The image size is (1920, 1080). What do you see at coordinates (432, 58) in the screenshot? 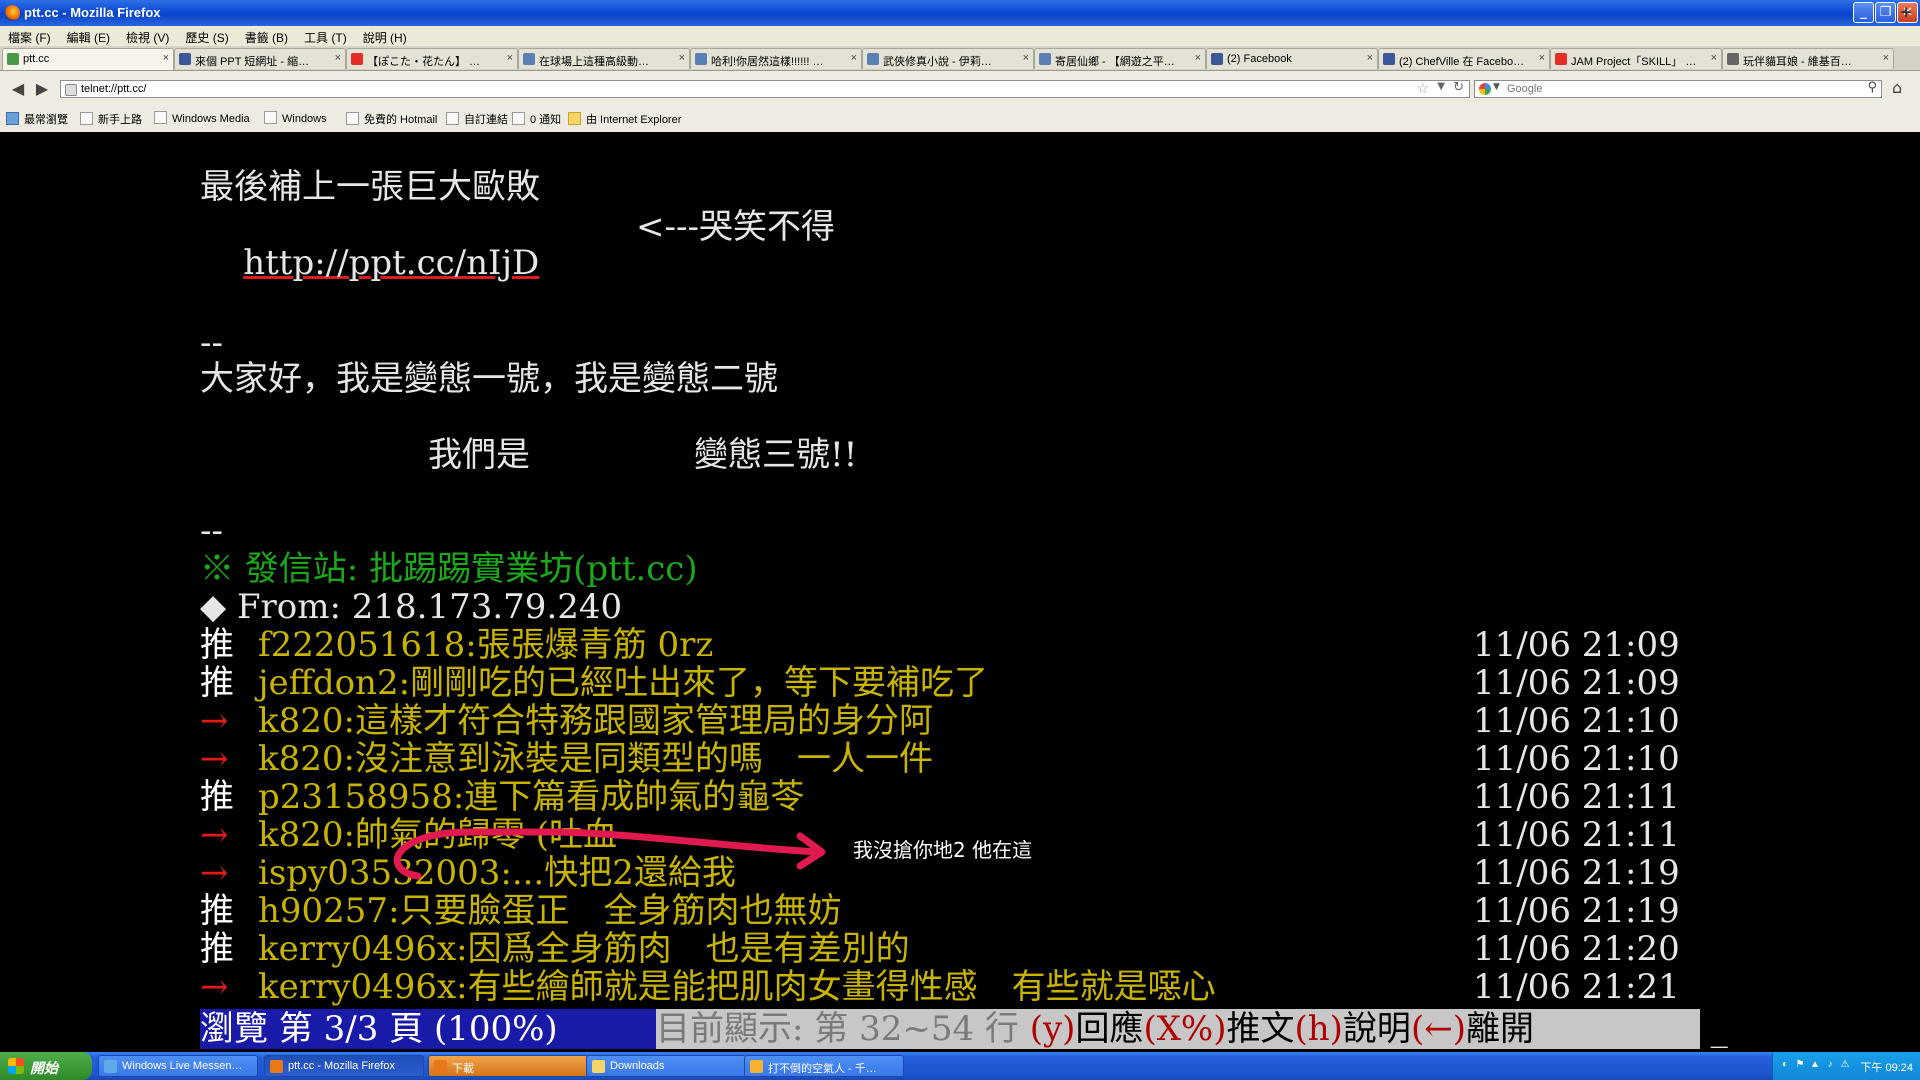
I see `tab-2: 【ぽこた・花たん】 … ×` at bounding box center [432, 58].